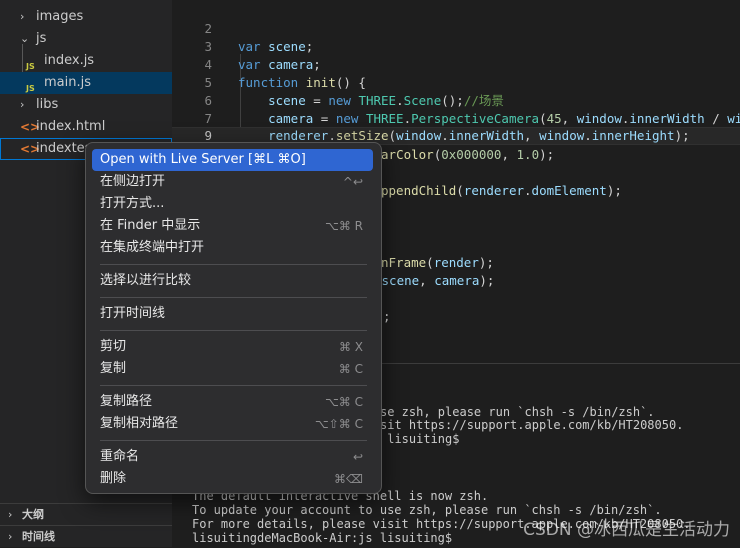 This screenshot has height=548, width=740. I want to click on code-text: nFrame(render);, so click(437, 262).